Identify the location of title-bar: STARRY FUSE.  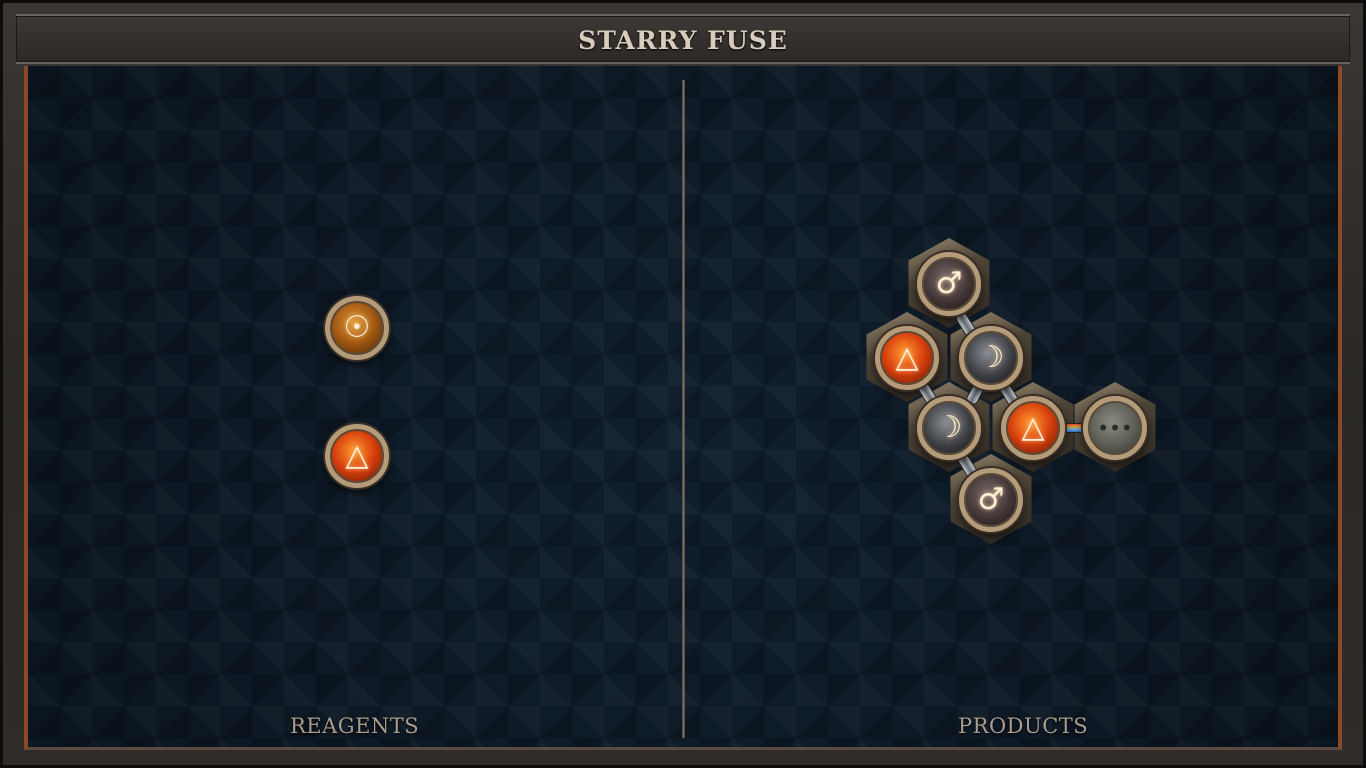
(683, 39).